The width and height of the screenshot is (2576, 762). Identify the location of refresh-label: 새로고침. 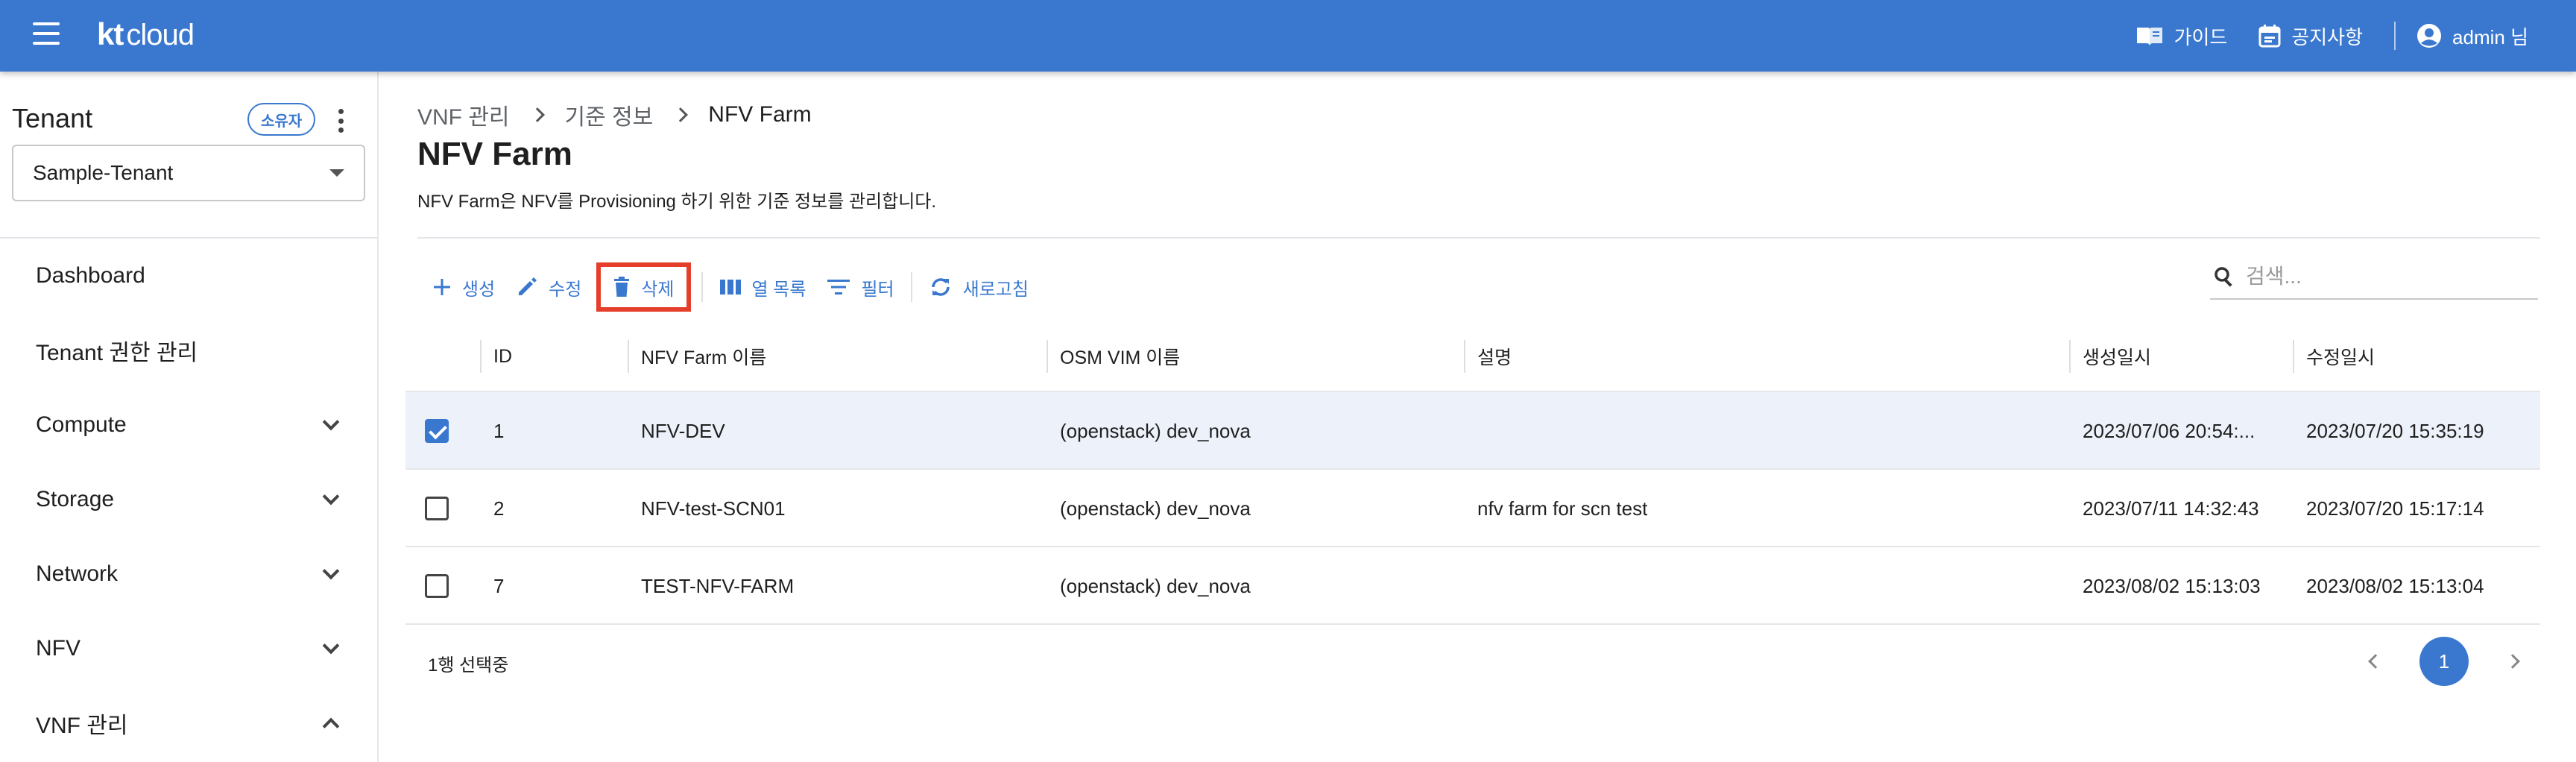
(995, 289).